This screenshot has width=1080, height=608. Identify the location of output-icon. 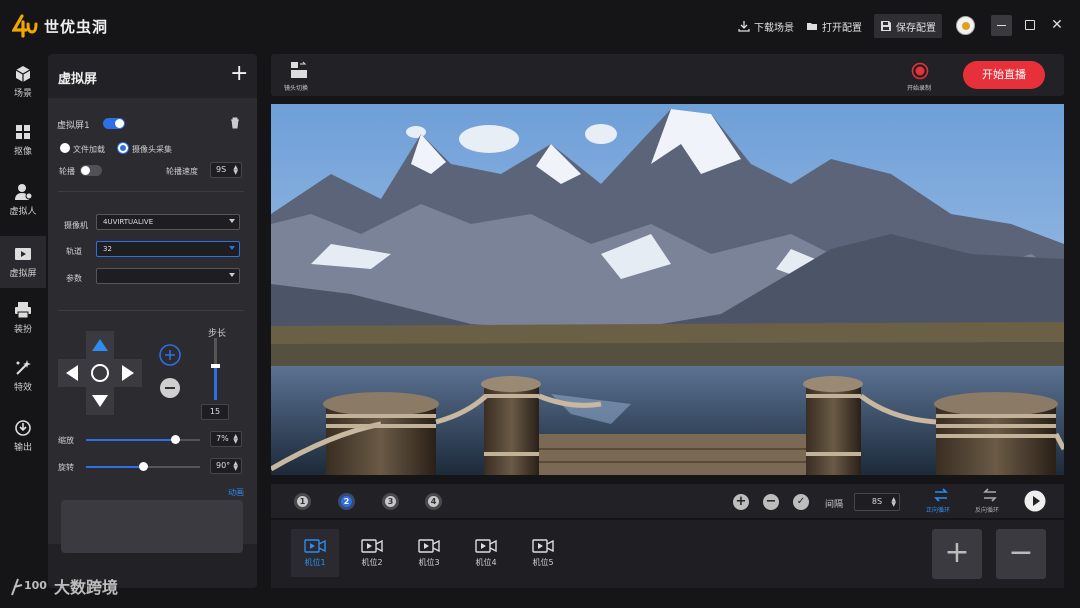
(23, 428).